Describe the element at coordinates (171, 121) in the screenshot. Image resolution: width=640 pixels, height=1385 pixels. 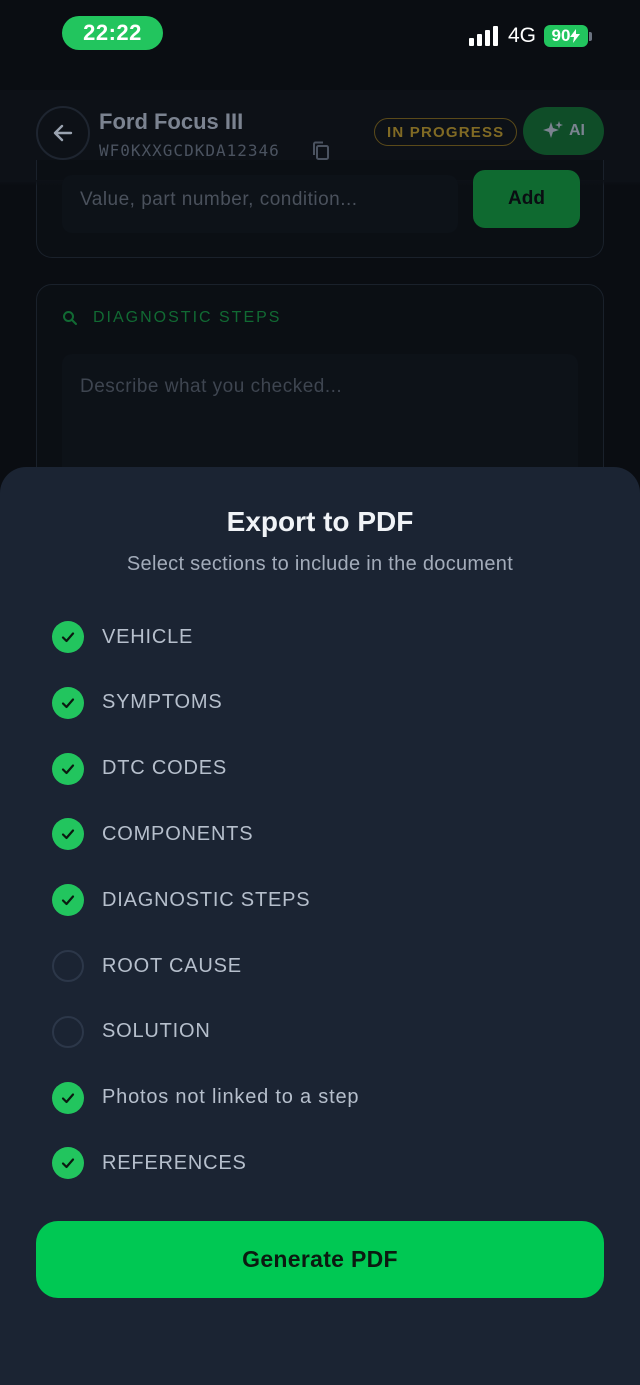
I see `vehicle-title: Ford Focus III` at that location.